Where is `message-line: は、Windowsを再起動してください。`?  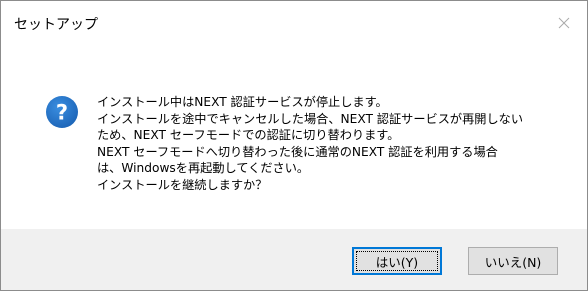 message-line: は、Windowsを再起動してください。 is located at coordinates (203, 168).